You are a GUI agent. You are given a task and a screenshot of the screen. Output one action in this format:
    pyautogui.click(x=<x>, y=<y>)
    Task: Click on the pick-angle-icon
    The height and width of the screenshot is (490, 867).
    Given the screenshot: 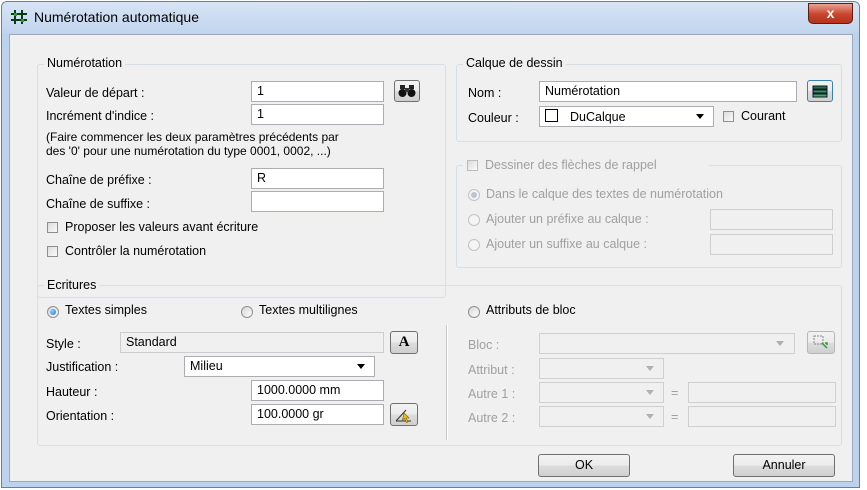 What is the action you would take?
    pyautogui.click(x=403, y=416)
    